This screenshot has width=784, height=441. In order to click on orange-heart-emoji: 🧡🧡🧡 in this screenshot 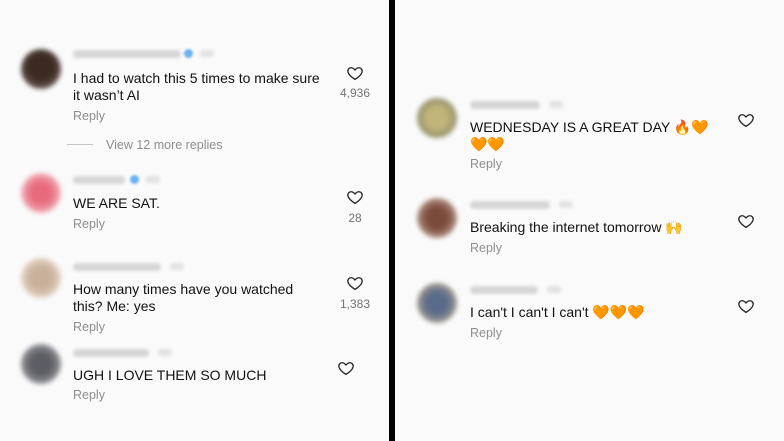, I will do `click(618, 312)`.